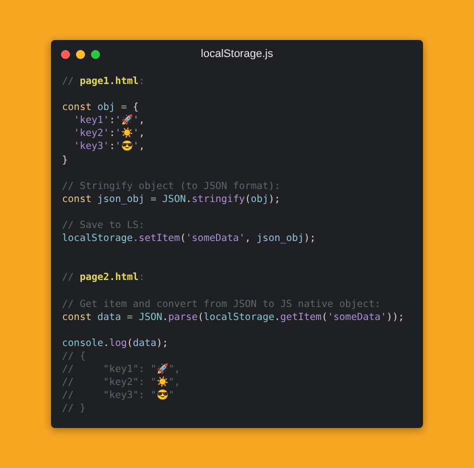  Describe the element at coordinates (233, 317) in the screenshot. I see `code-line: const data = JSON.parse(localStorage.getItem('someData'));` at that location.